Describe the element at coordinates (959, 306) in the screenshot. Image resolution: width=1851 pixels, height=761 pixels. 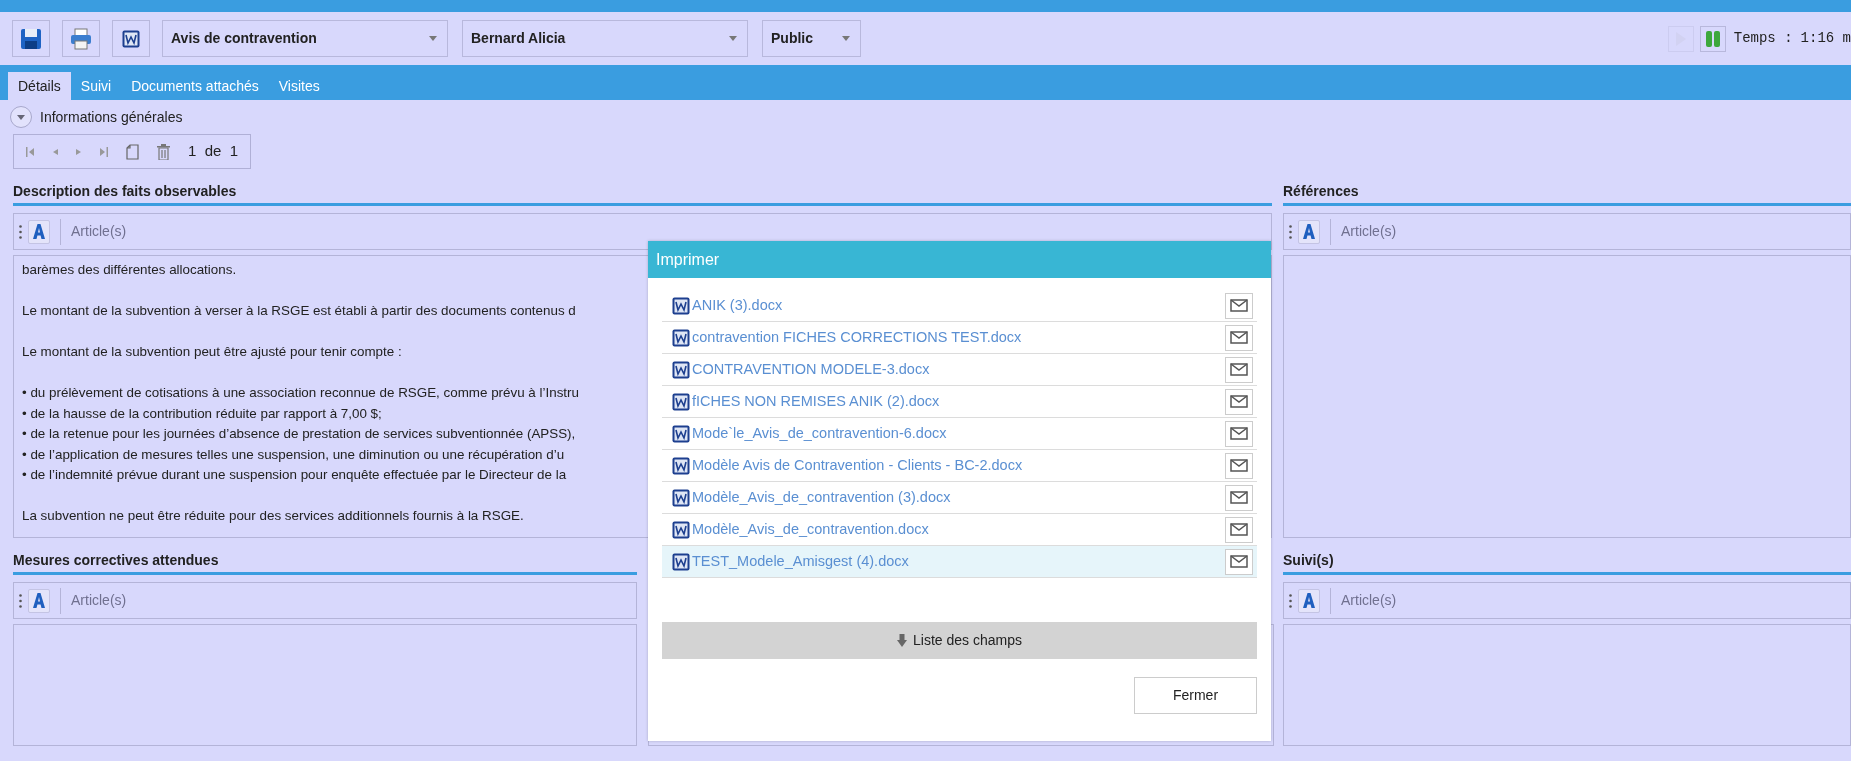
I see `file-row: ANIK (3).docx` at that location.